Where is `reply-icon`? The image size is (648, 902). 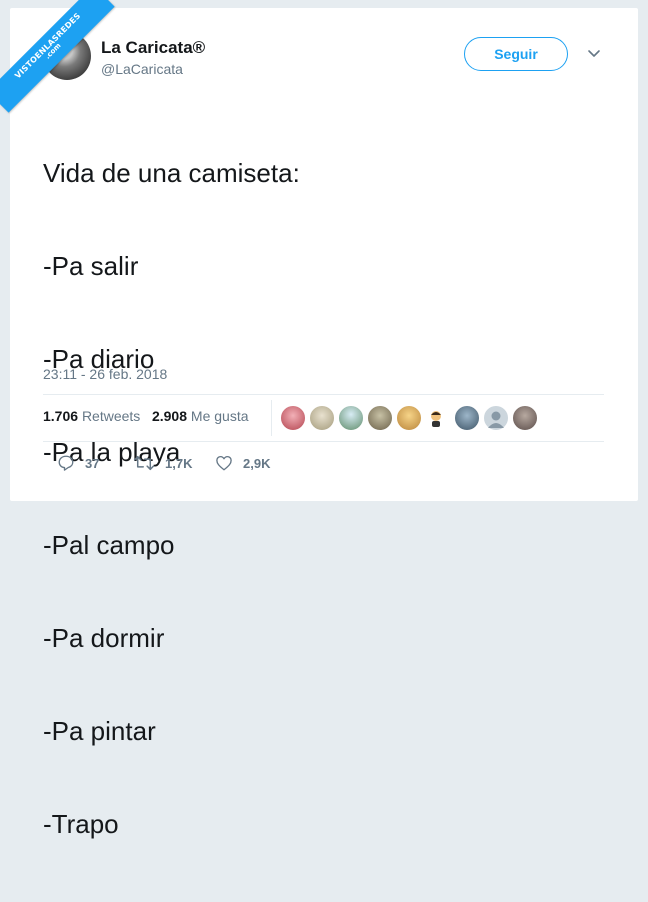
reply-icon is located at coordinates (66, 463).